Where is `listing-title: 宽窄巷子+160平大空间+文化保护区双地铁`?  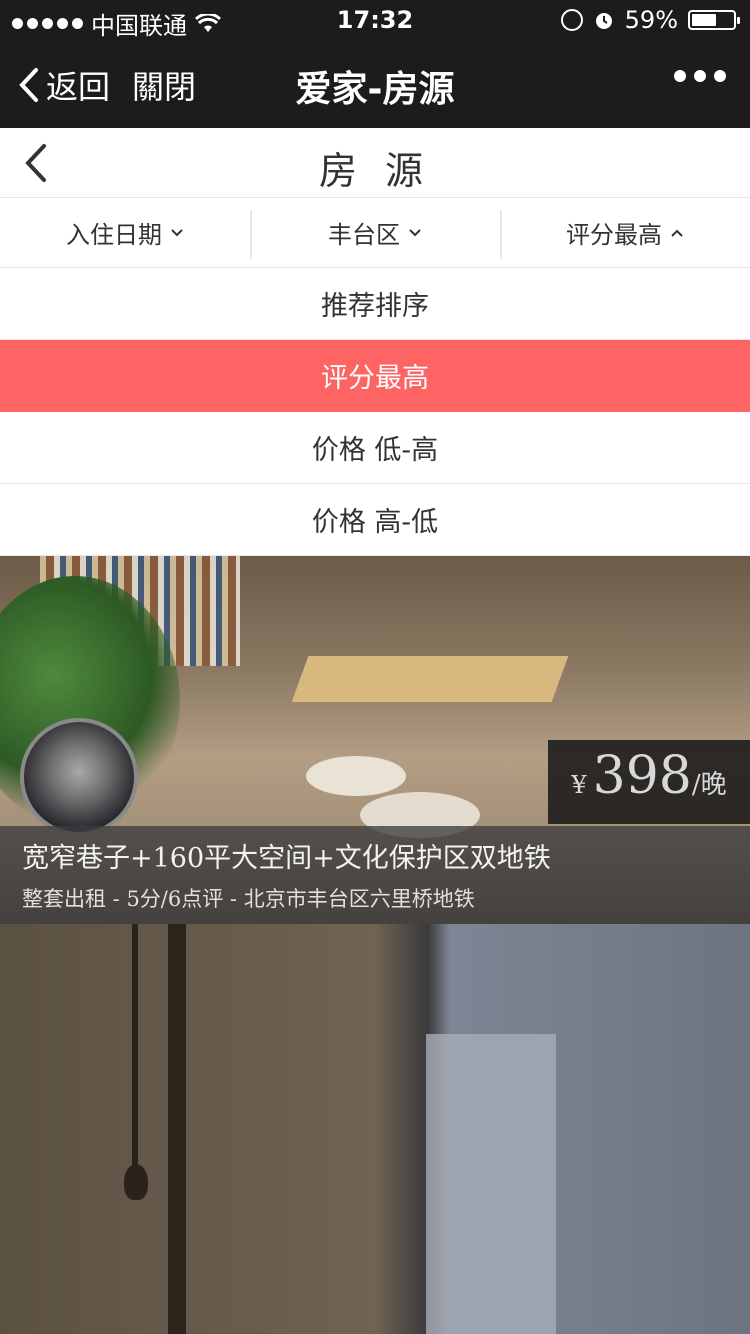
listing-title: 宽窄巷子+160平大空间+文化保护区双地铁 is located at coordinates (286, 858).